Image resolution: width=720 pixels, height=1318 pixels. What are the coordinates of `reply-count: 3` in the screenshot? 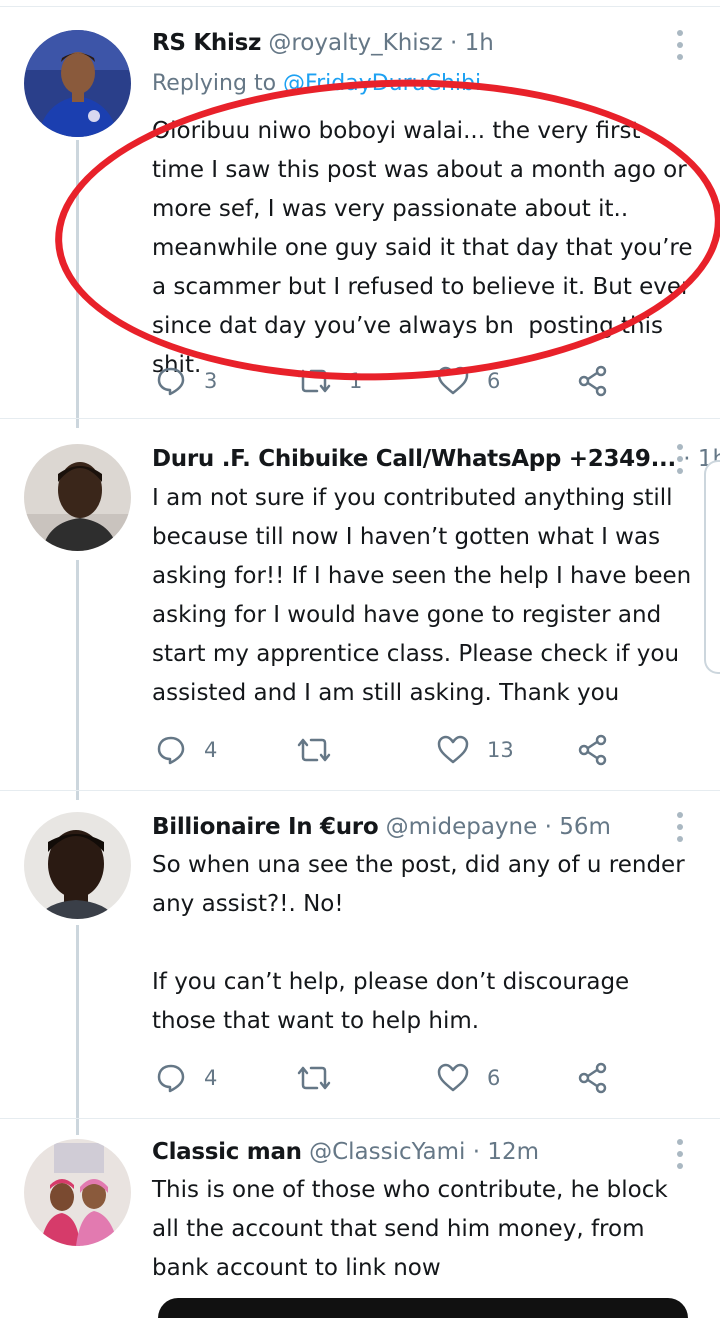 It's located at (211, 381).